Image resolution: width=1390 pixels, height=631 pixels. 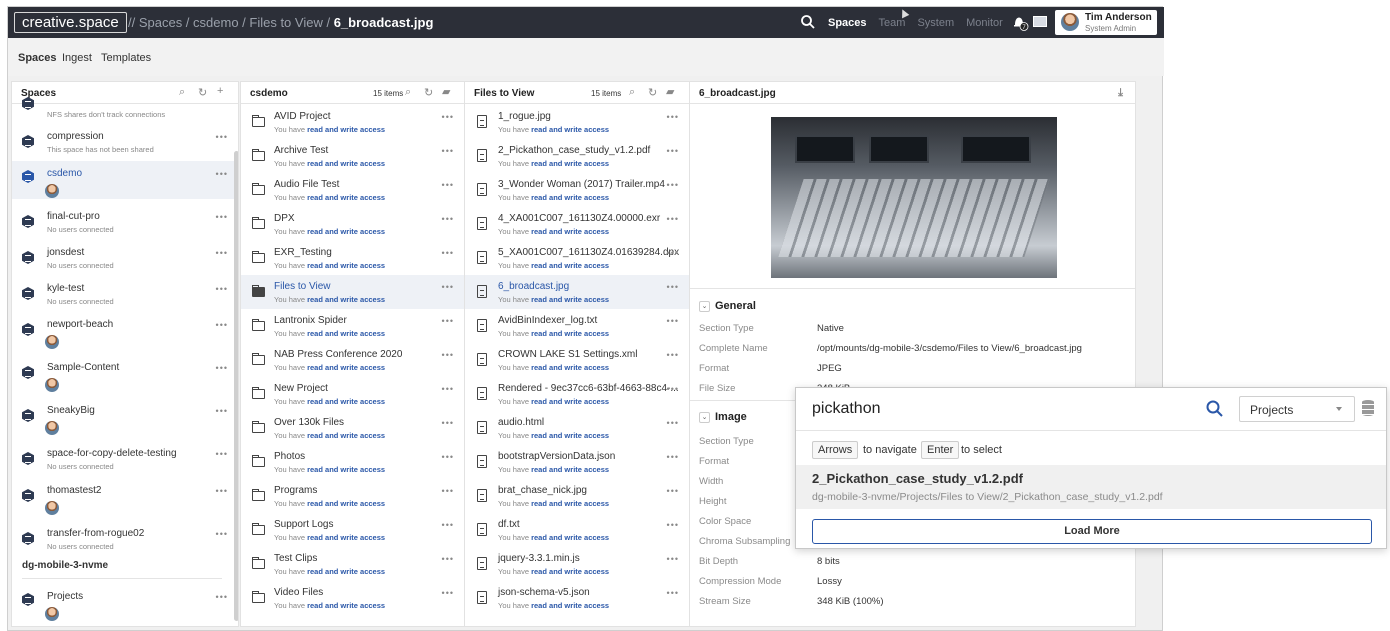 I want to click on list-item: csdemo •••, so click(x=125, y=180).